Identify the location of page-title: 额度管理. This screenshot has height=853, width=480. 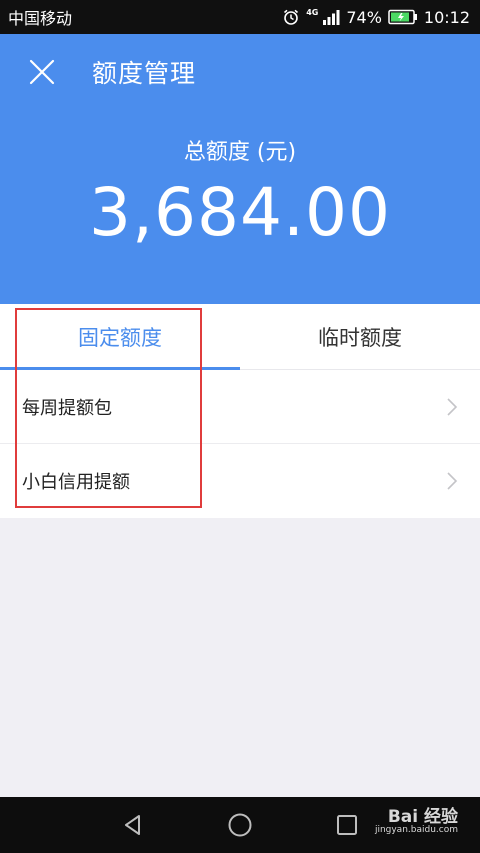
(144, 73).